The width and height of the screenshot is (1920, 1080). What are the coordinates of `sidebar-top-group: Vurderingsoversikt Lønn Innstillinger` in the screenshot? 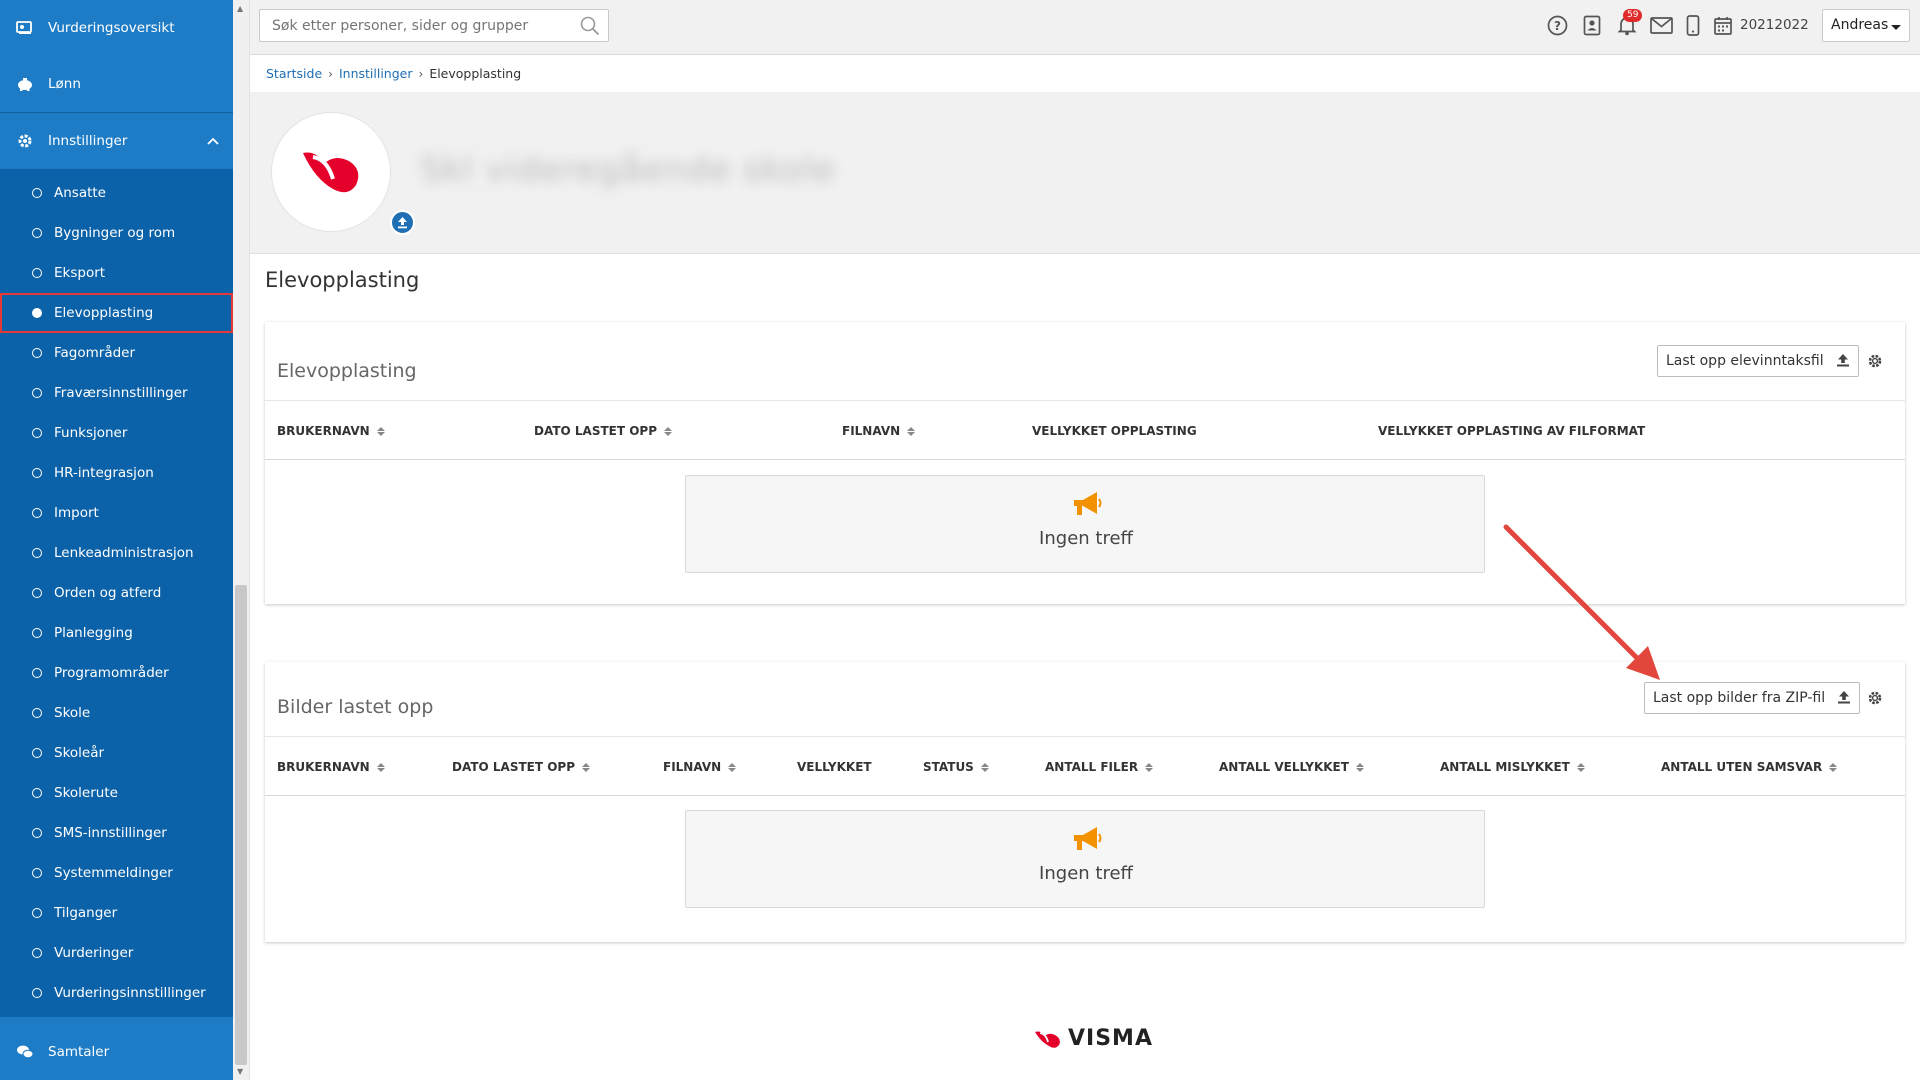 It's located at (116, 84).